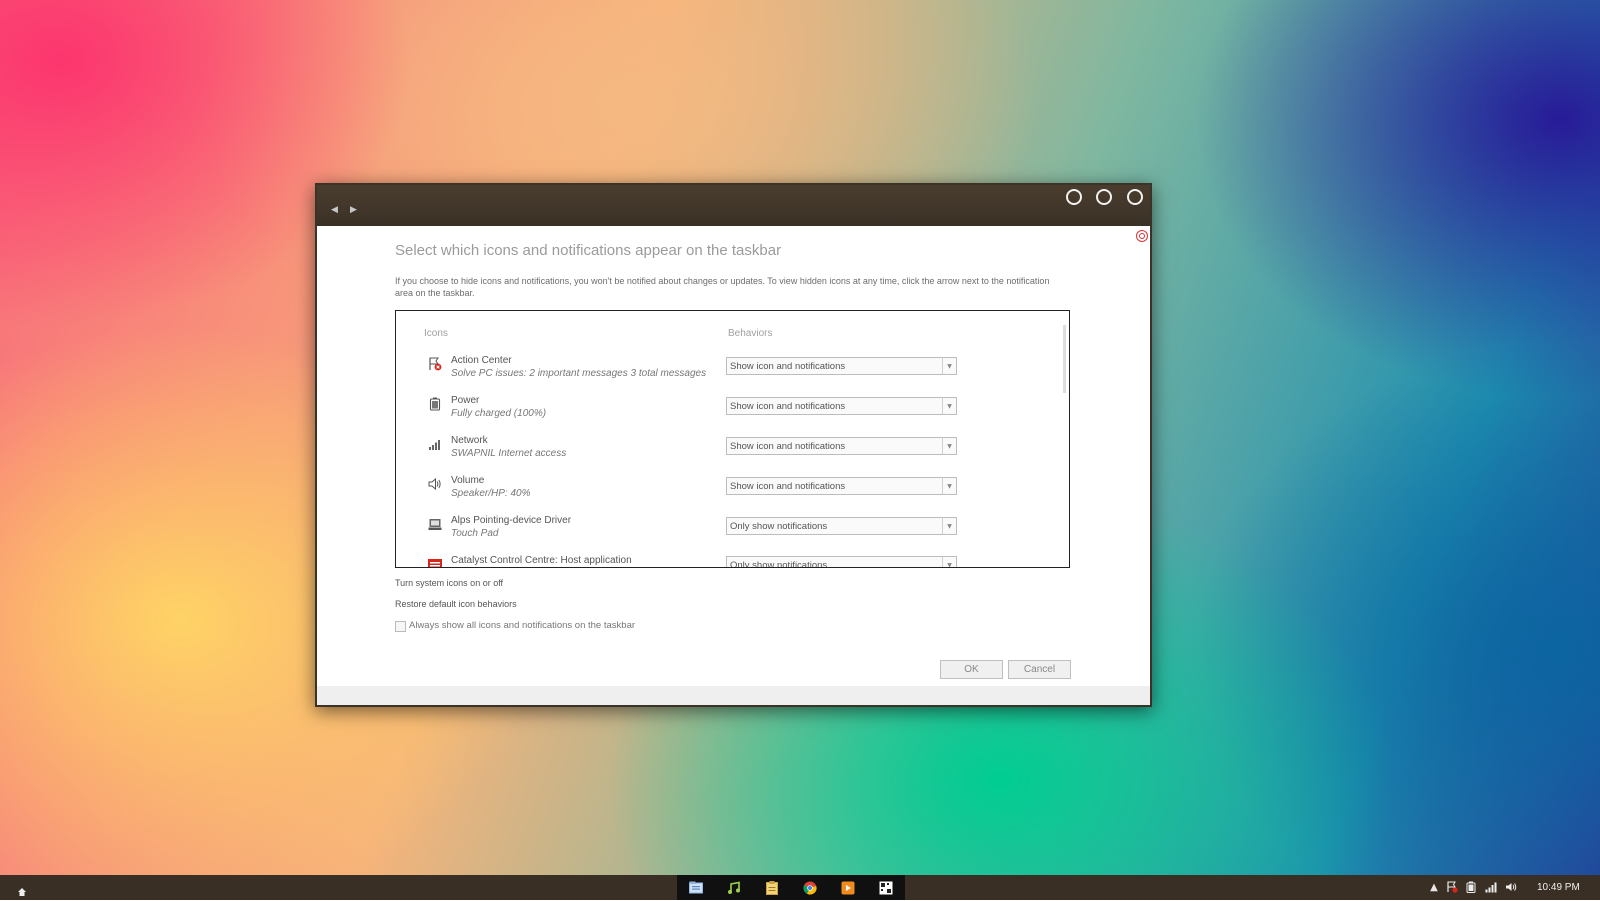 The image size is (1600, 901). I want to click on taskbar-apps, so click(791, 887).